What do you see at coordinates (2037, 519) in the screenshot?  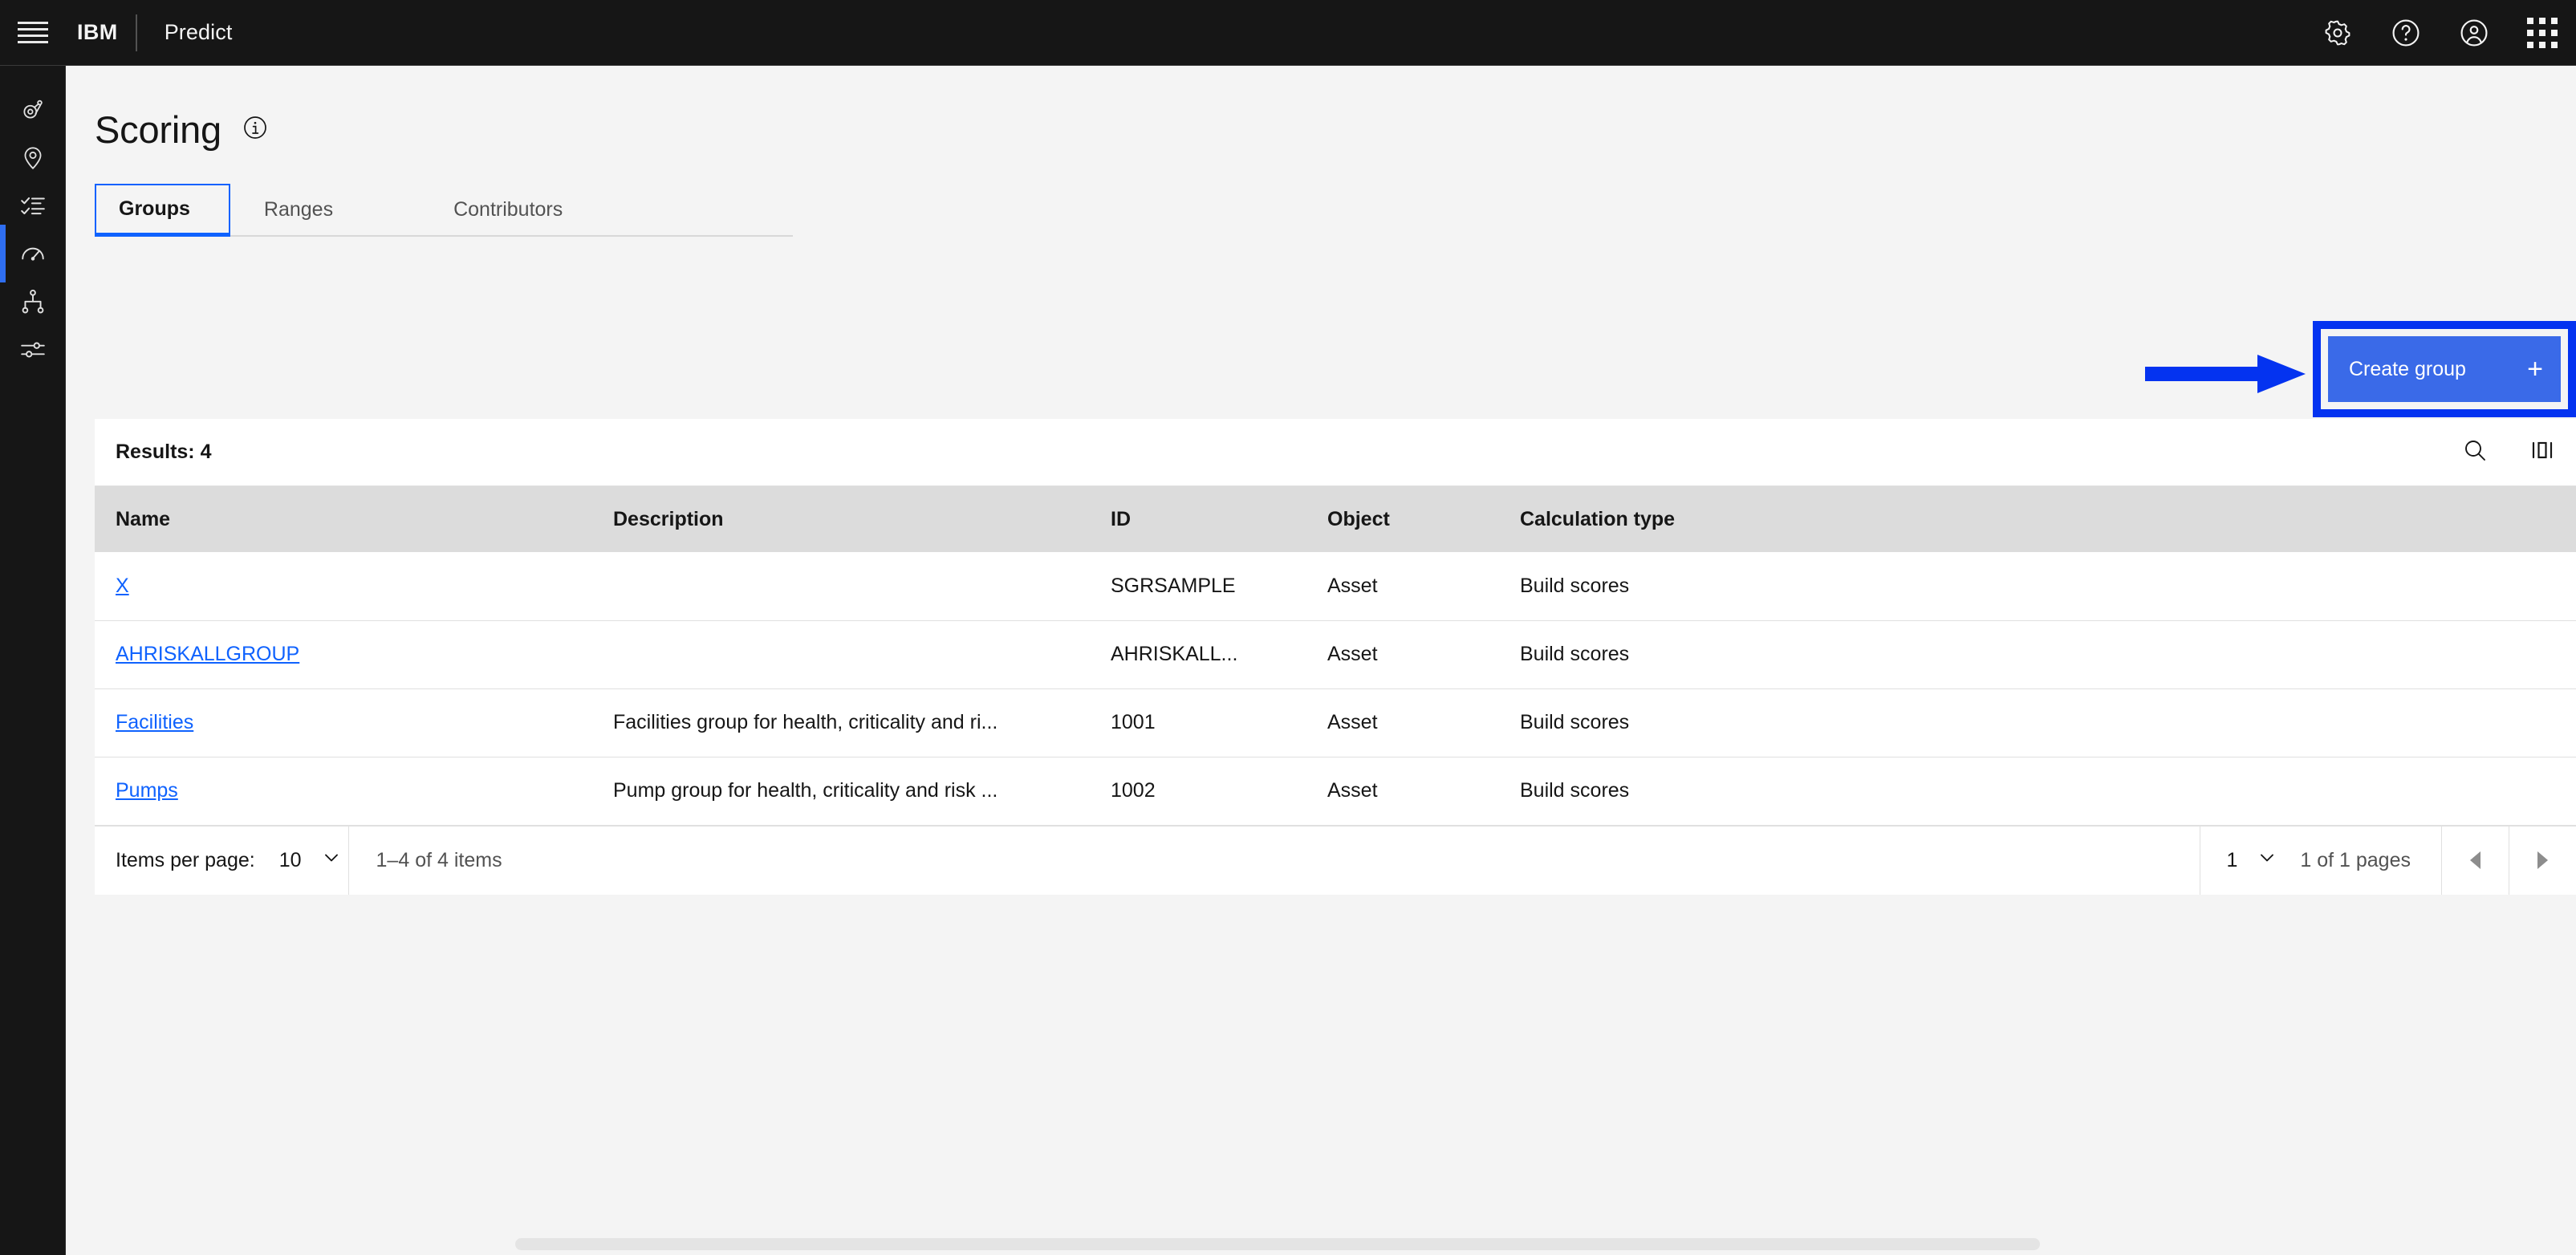 I see `column-header-calculation-type: Calculation type` at bounding box center [2037, 519].